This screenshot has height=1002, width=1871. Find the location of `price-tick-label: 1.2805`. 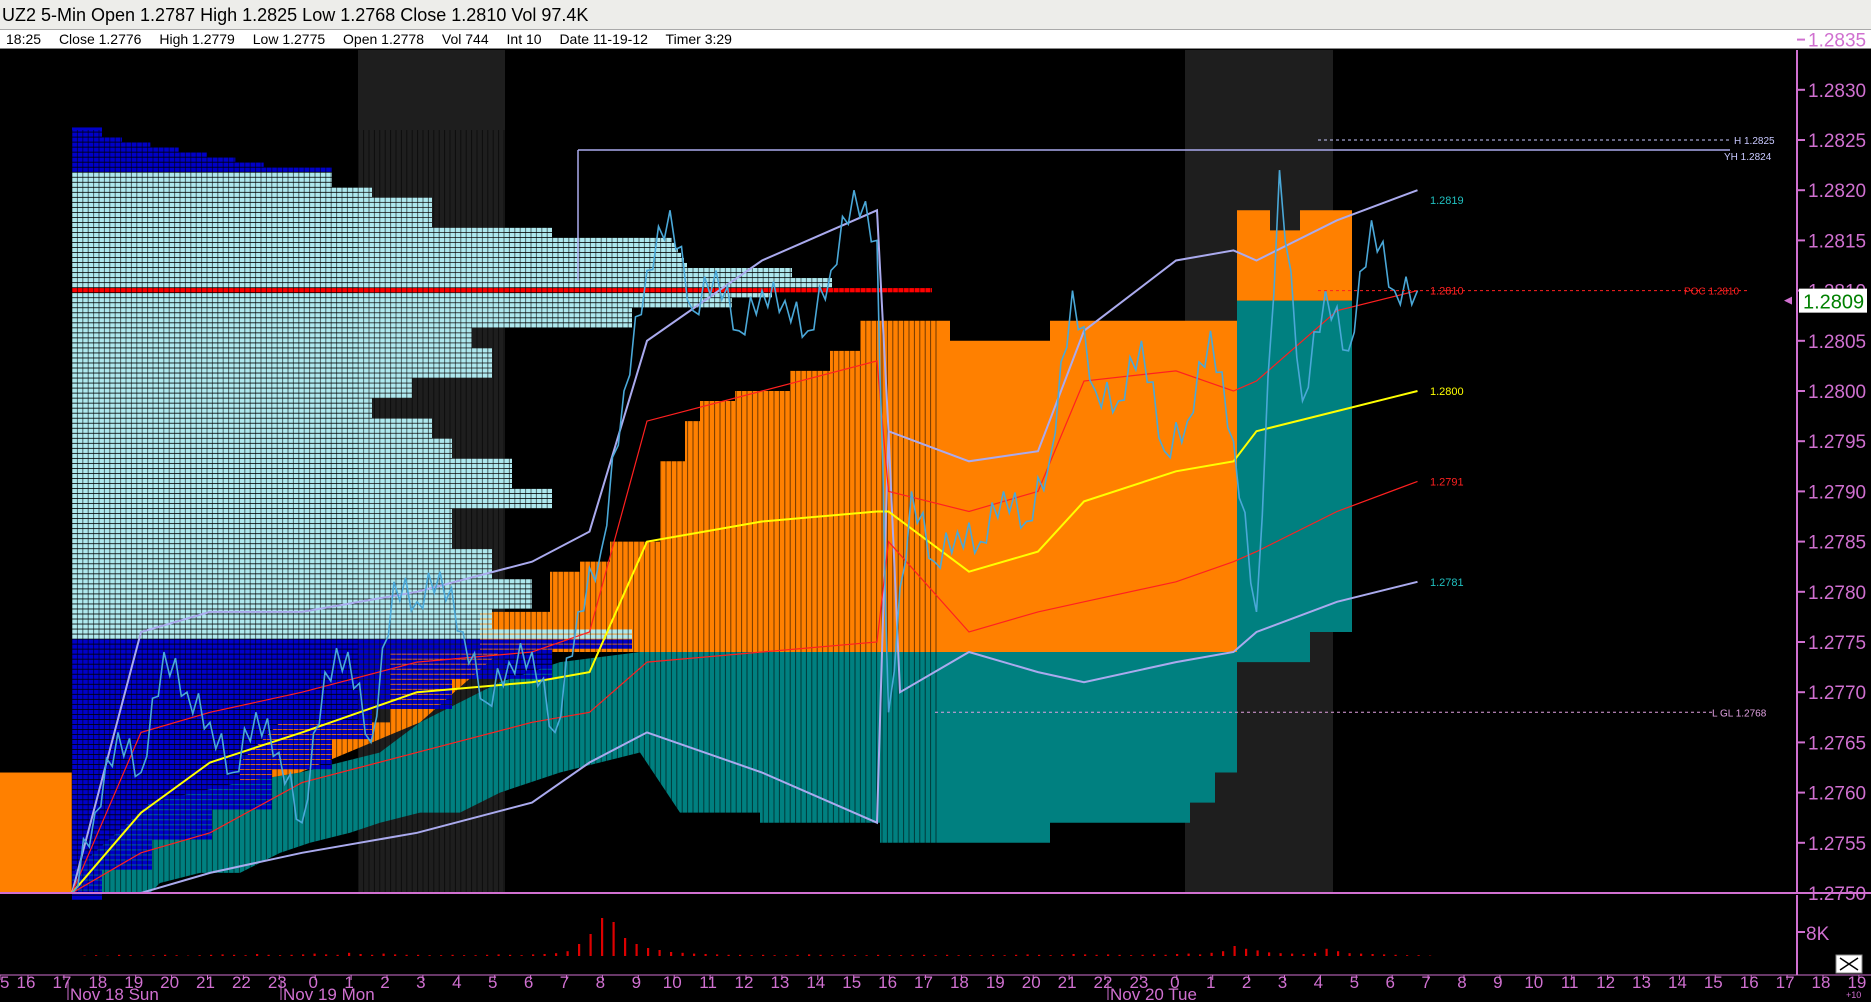

price-tick-label: 1.2805 is located at coordinates (1837, 342).